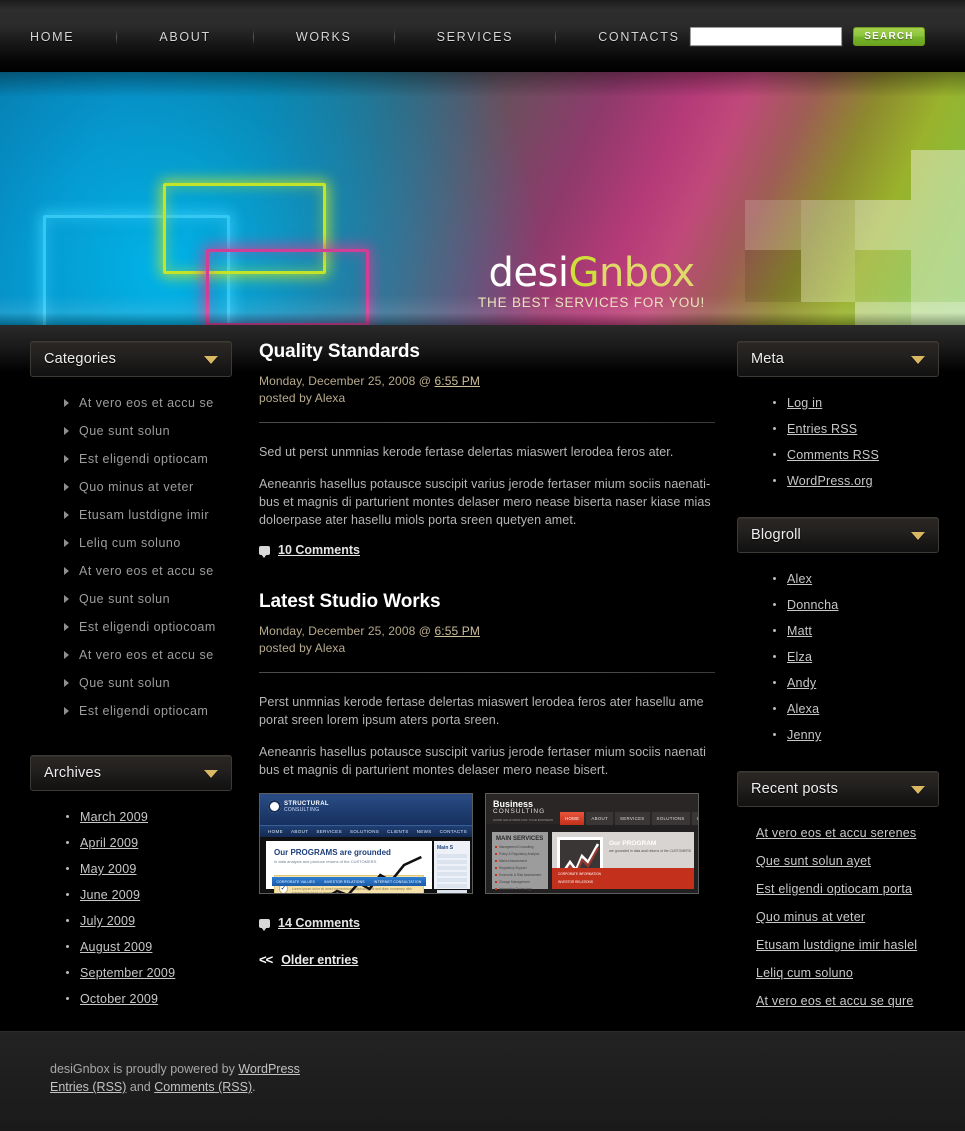 Image resolution: width=965 pixels, height=1131 pixels. Describe the element at coordinates (324, 37) in the screenshot. I see `nav-item-works: WORKS` at that location.